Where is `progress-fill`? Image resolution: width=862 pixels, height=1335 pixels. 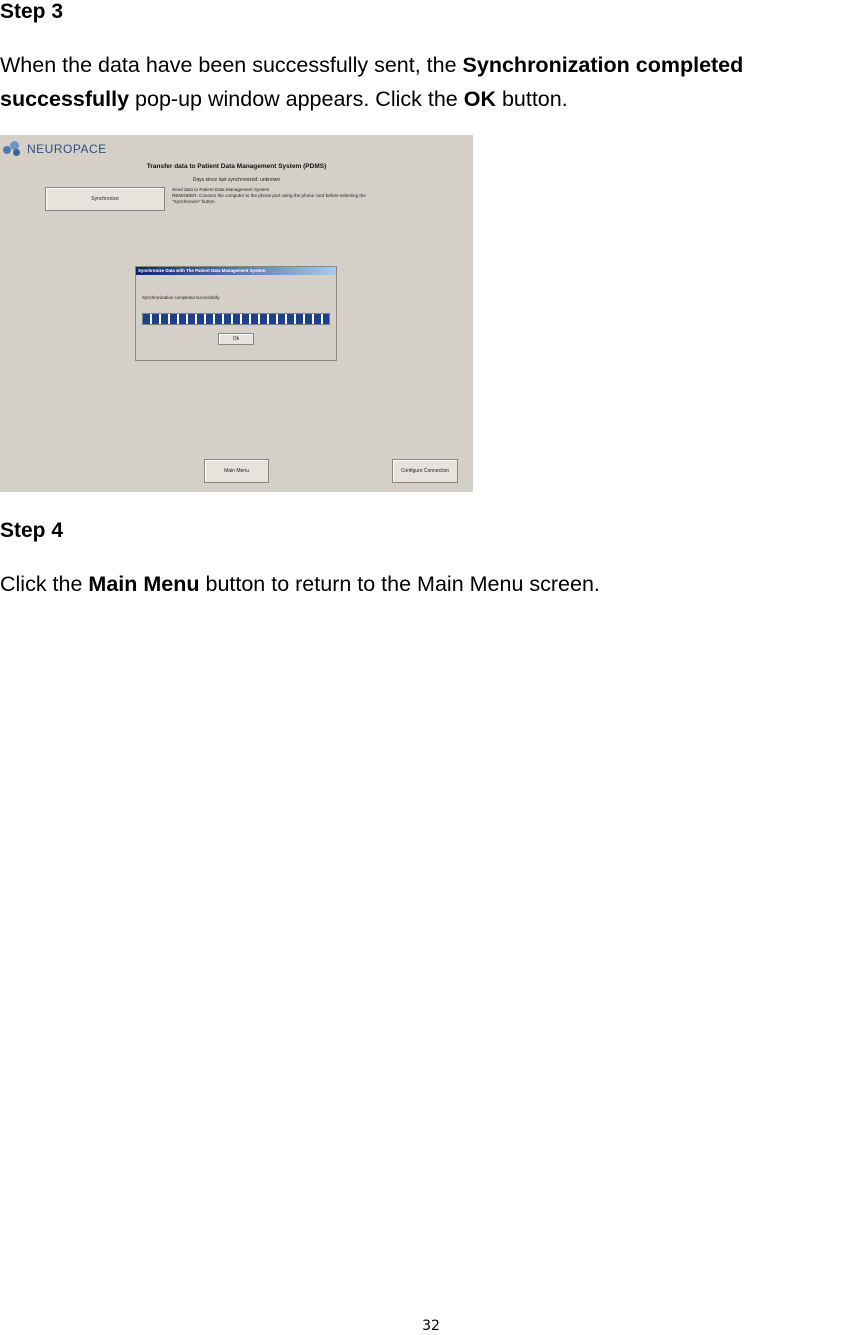
progress-fill is located at coordinates (236, 319).